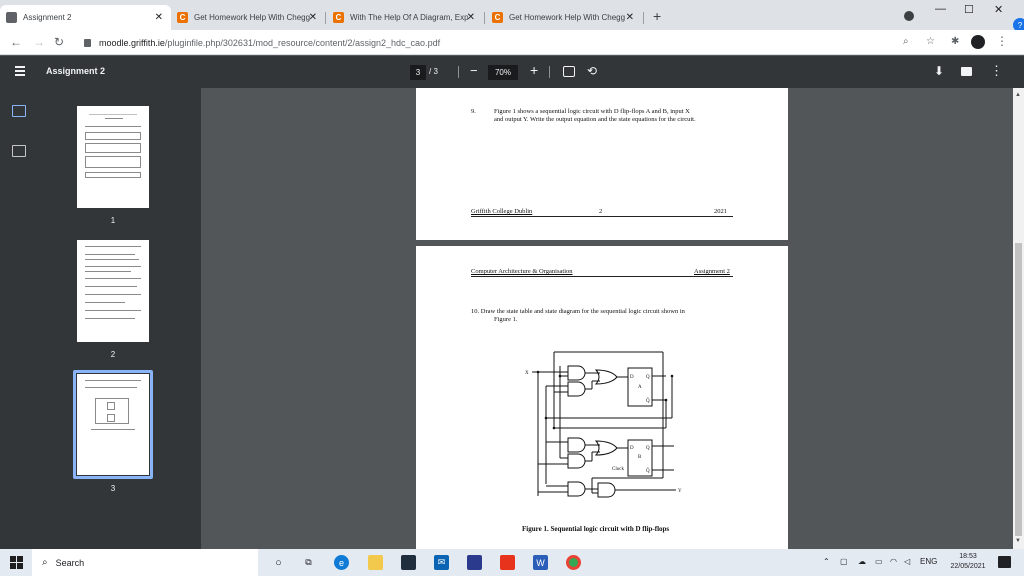 Image resolution: width=1024 pixels, height=576 pixels. I want to click on page-header-left: Computer Architecture & Organisation, so click(522, 271).